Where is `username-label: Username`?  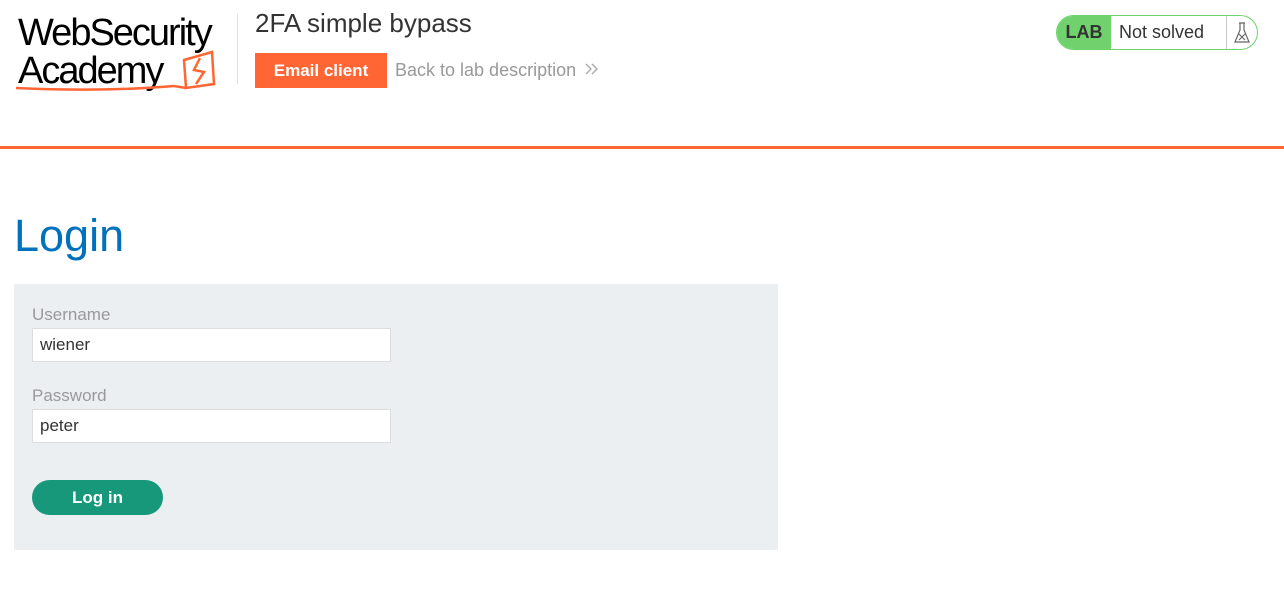 username-label: Username is located at coordinates (71, 314).